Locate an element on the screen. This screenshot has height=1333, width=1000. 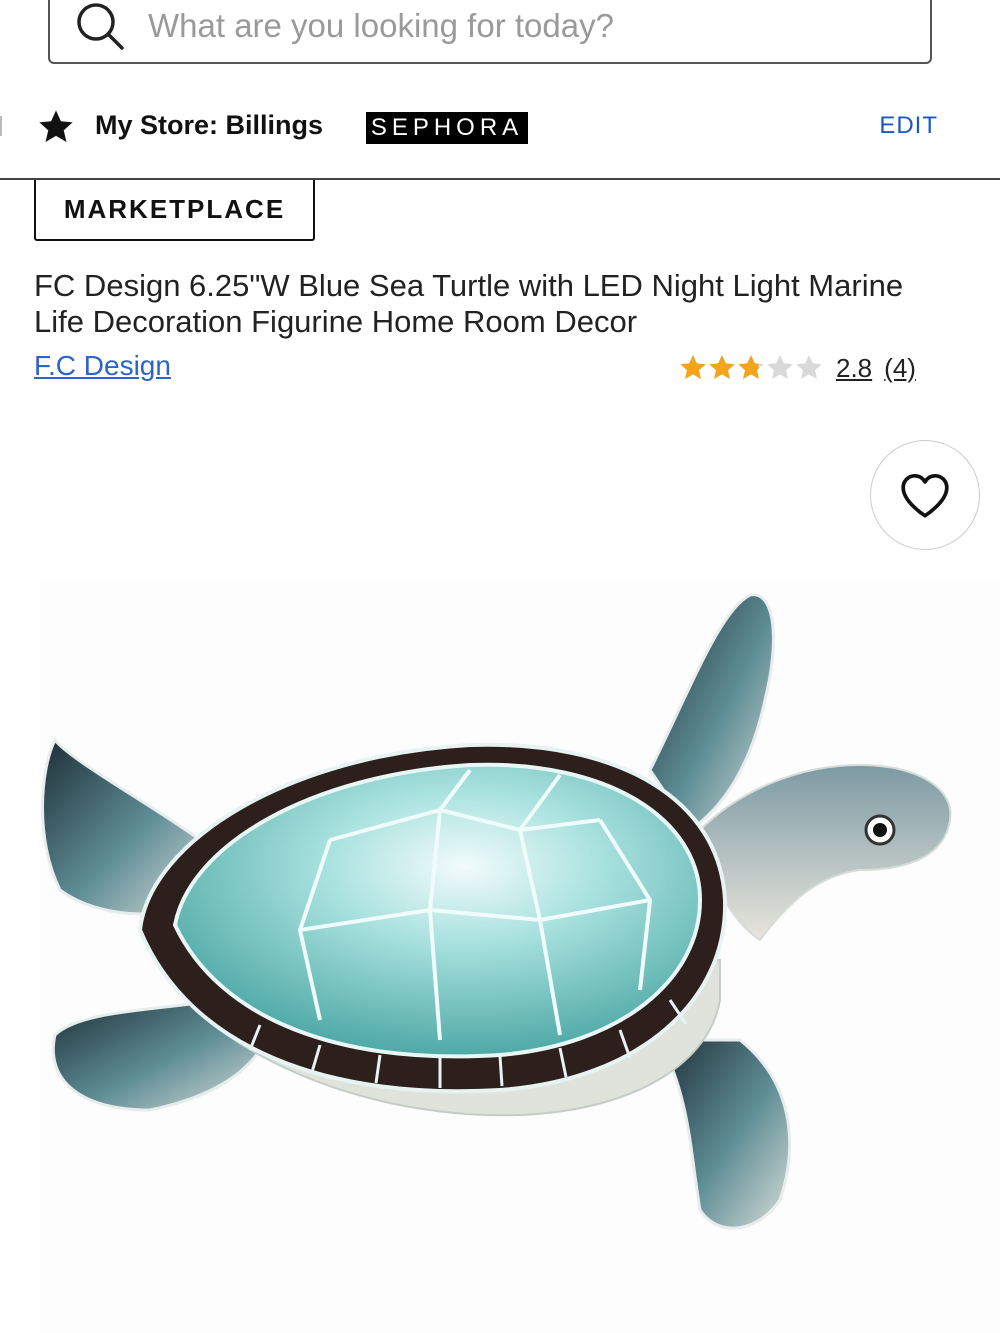
rating-summary: 2.8 (4) is located at coordinates (797, 368).